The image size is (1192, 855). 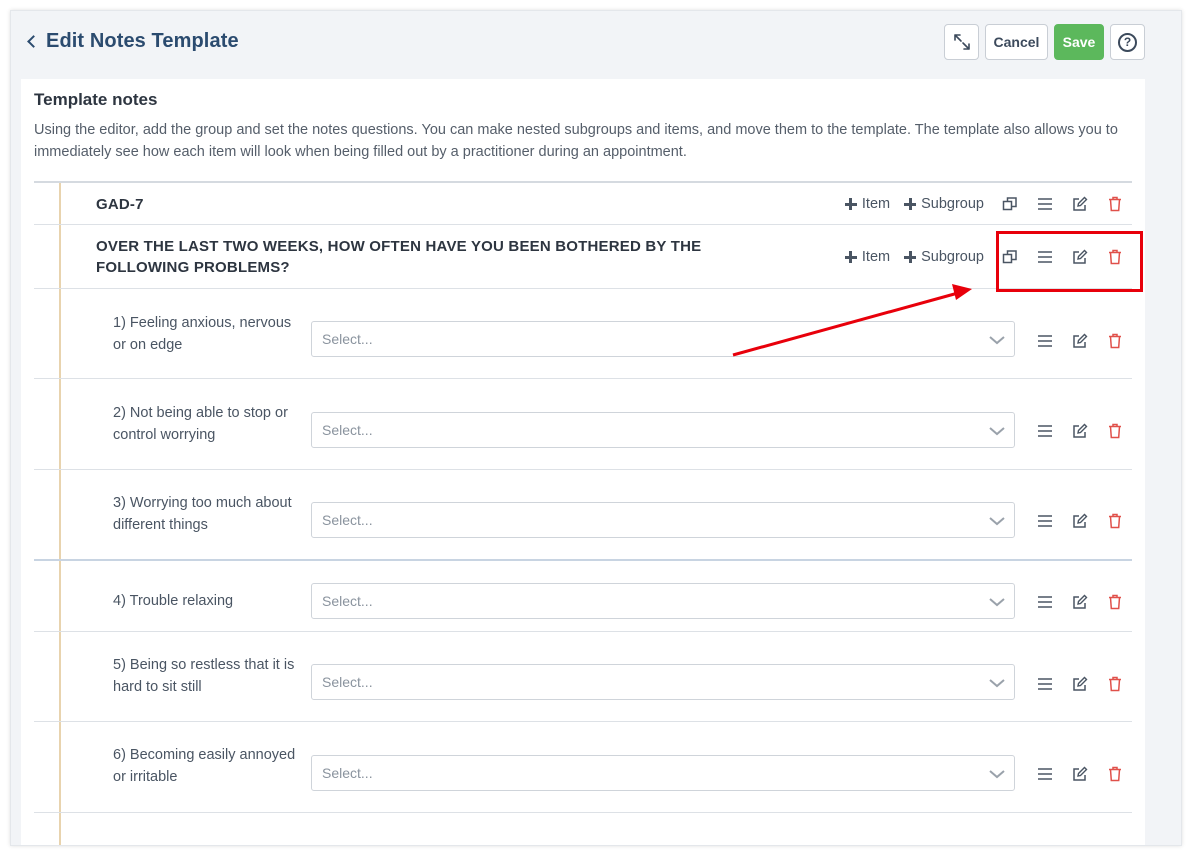 What do you see at coordinates (120, 204) in the screenshot?
I see `group-label: GAD-7` at bounding box center [120, 204].